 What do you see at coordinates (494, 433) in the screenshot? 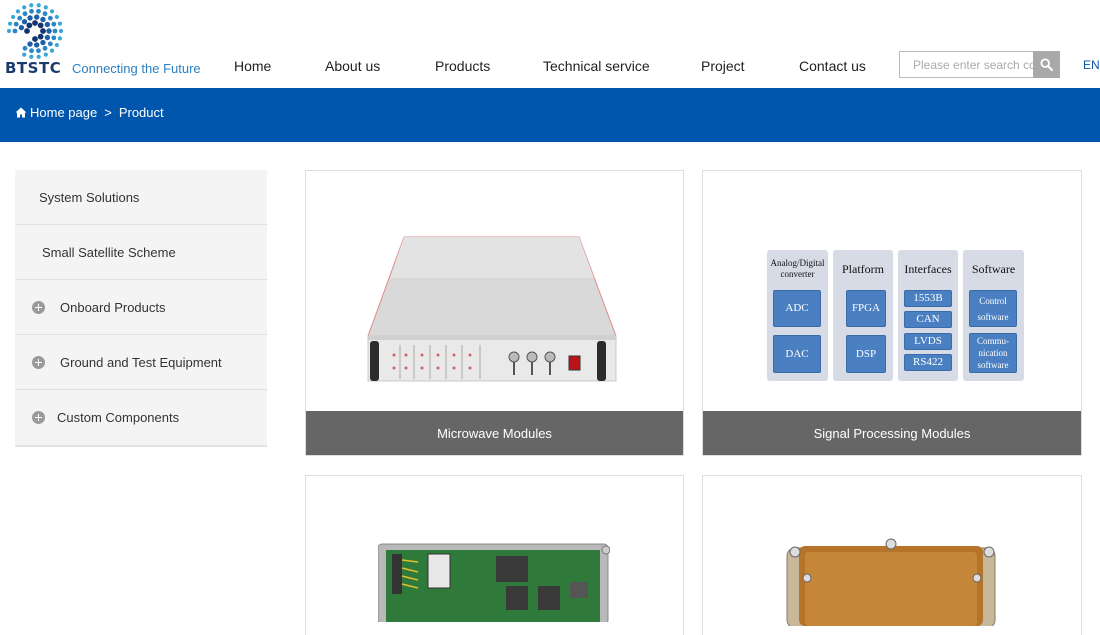
I see `card-caption: Microwave Modules` at bounding box center [494, 433].